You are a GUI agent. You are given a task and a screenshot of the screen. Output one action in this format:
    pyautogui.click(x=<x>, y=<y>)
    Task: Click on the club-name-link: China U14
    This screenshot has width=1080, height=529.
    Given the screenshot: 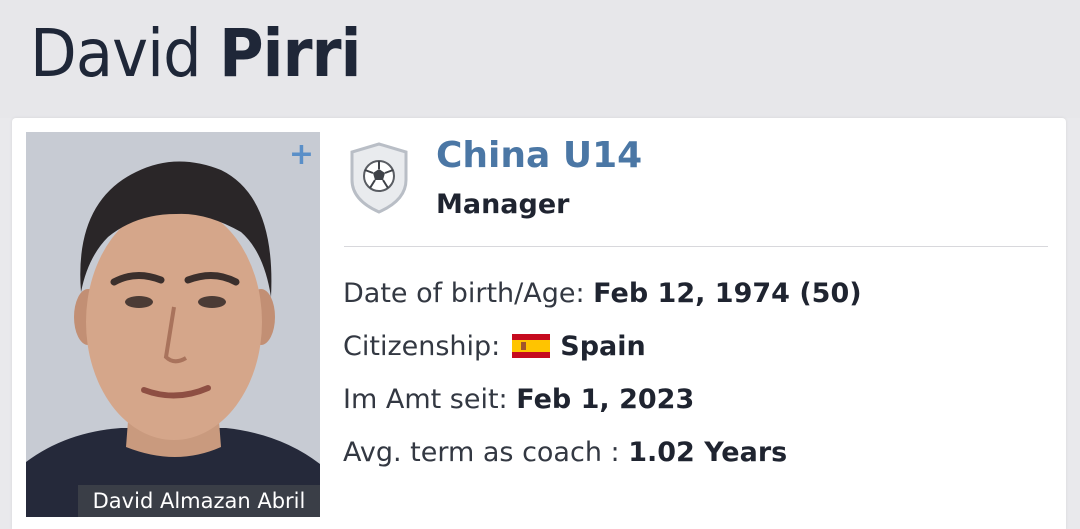 What is the action you would take?
    pyautogui.click(x=539, y=156)
    